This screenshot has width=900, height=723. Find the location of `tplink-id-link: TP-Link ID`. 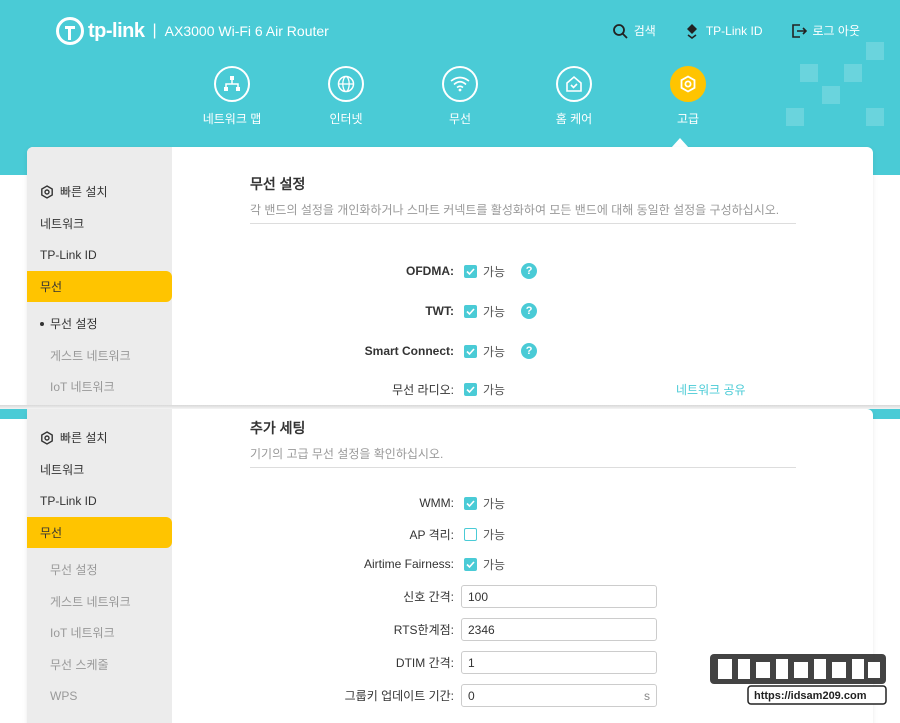

tplink-id-link: TP-Link ID is located at coordinates (723, 31).